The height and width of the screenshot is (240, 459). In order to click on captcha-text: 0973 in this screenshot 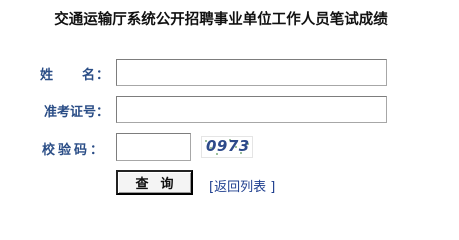, I will do `click(228, 146)`.